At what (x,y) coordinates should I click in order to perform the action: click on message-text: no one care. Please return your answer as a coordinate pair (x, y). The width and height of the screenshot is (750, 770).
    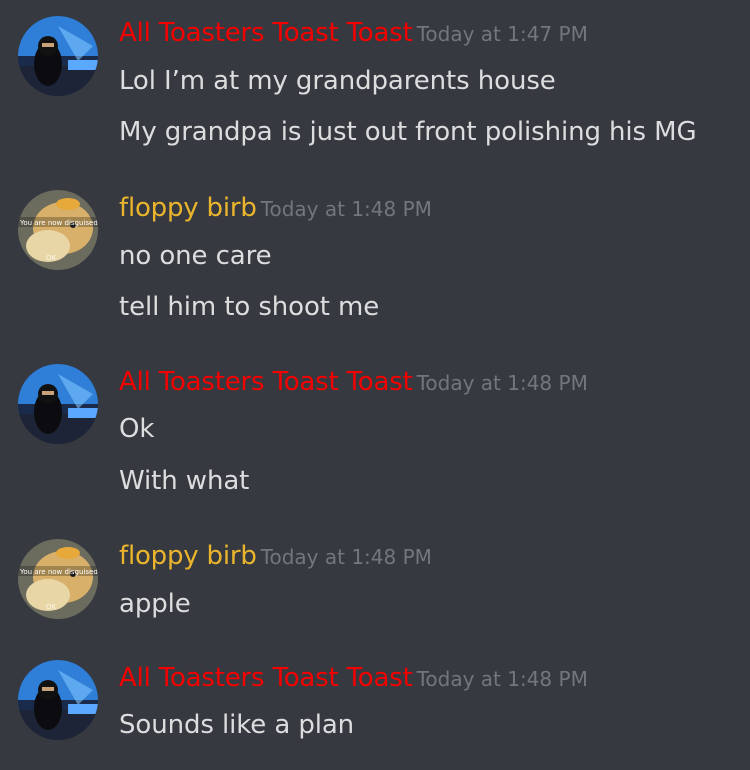
    Looking at the image, I should click on (195, 256).